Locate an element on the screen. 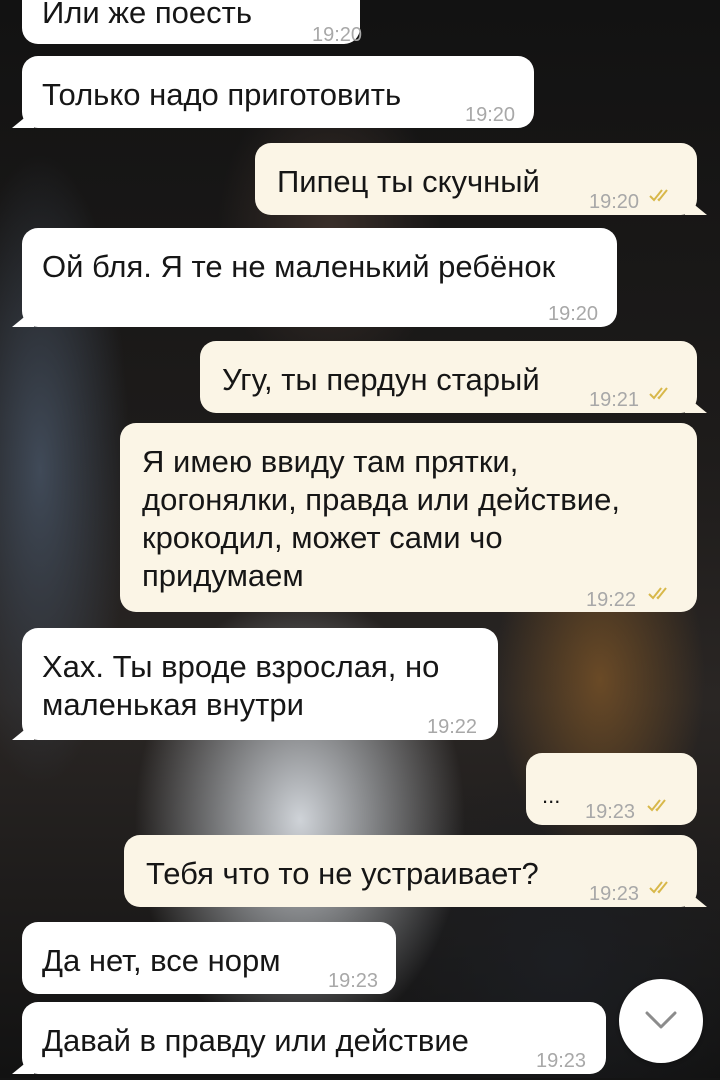 This screenshot has height=1080, width=720. message-text: Давай в правду или действие is located at coordinates (255, 1040).